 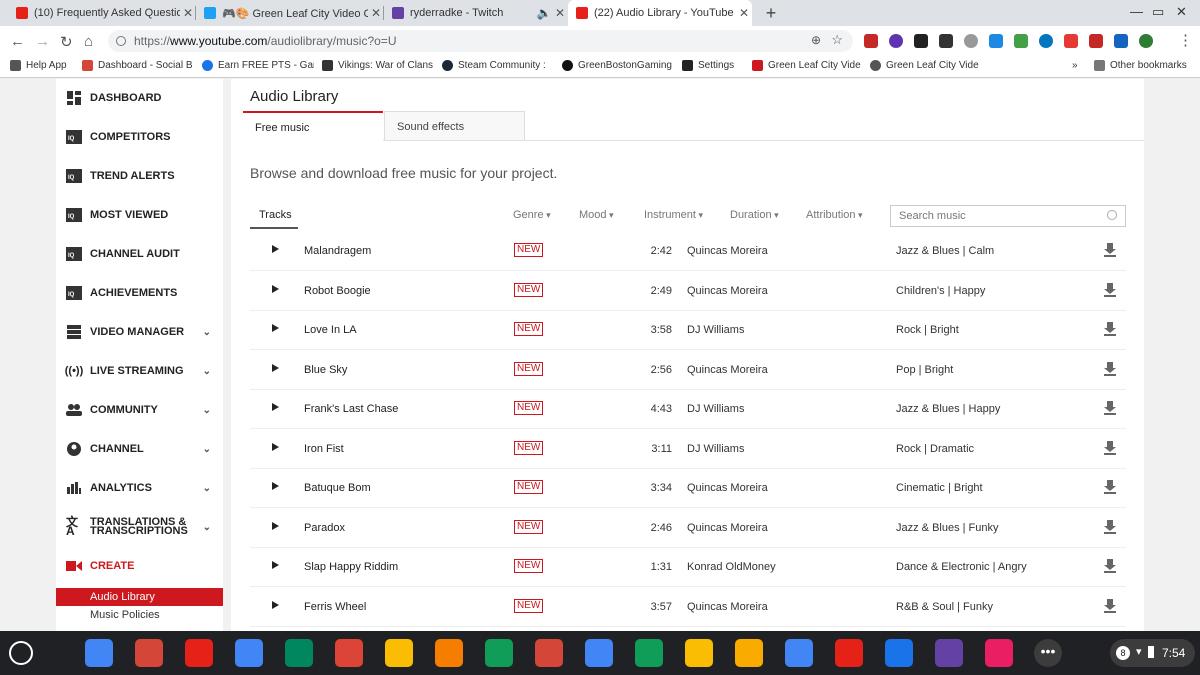 What do you see at coordinates (349, 653) in the screenshot?
I see `google-plus-icon` at bounding box center [349, 653].